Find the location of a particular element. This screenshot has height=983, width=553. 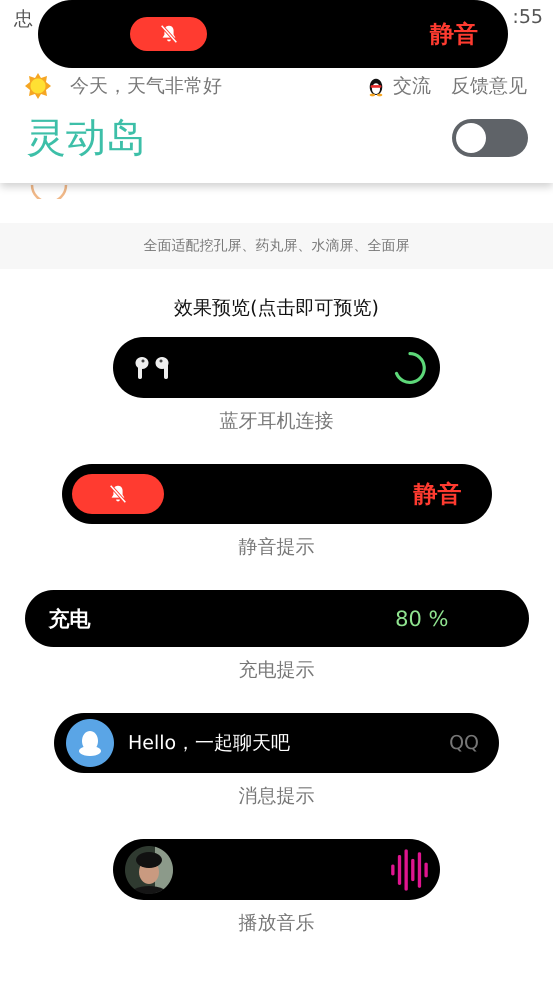

charging-text: 充电 is located at coordinates (69, 619).